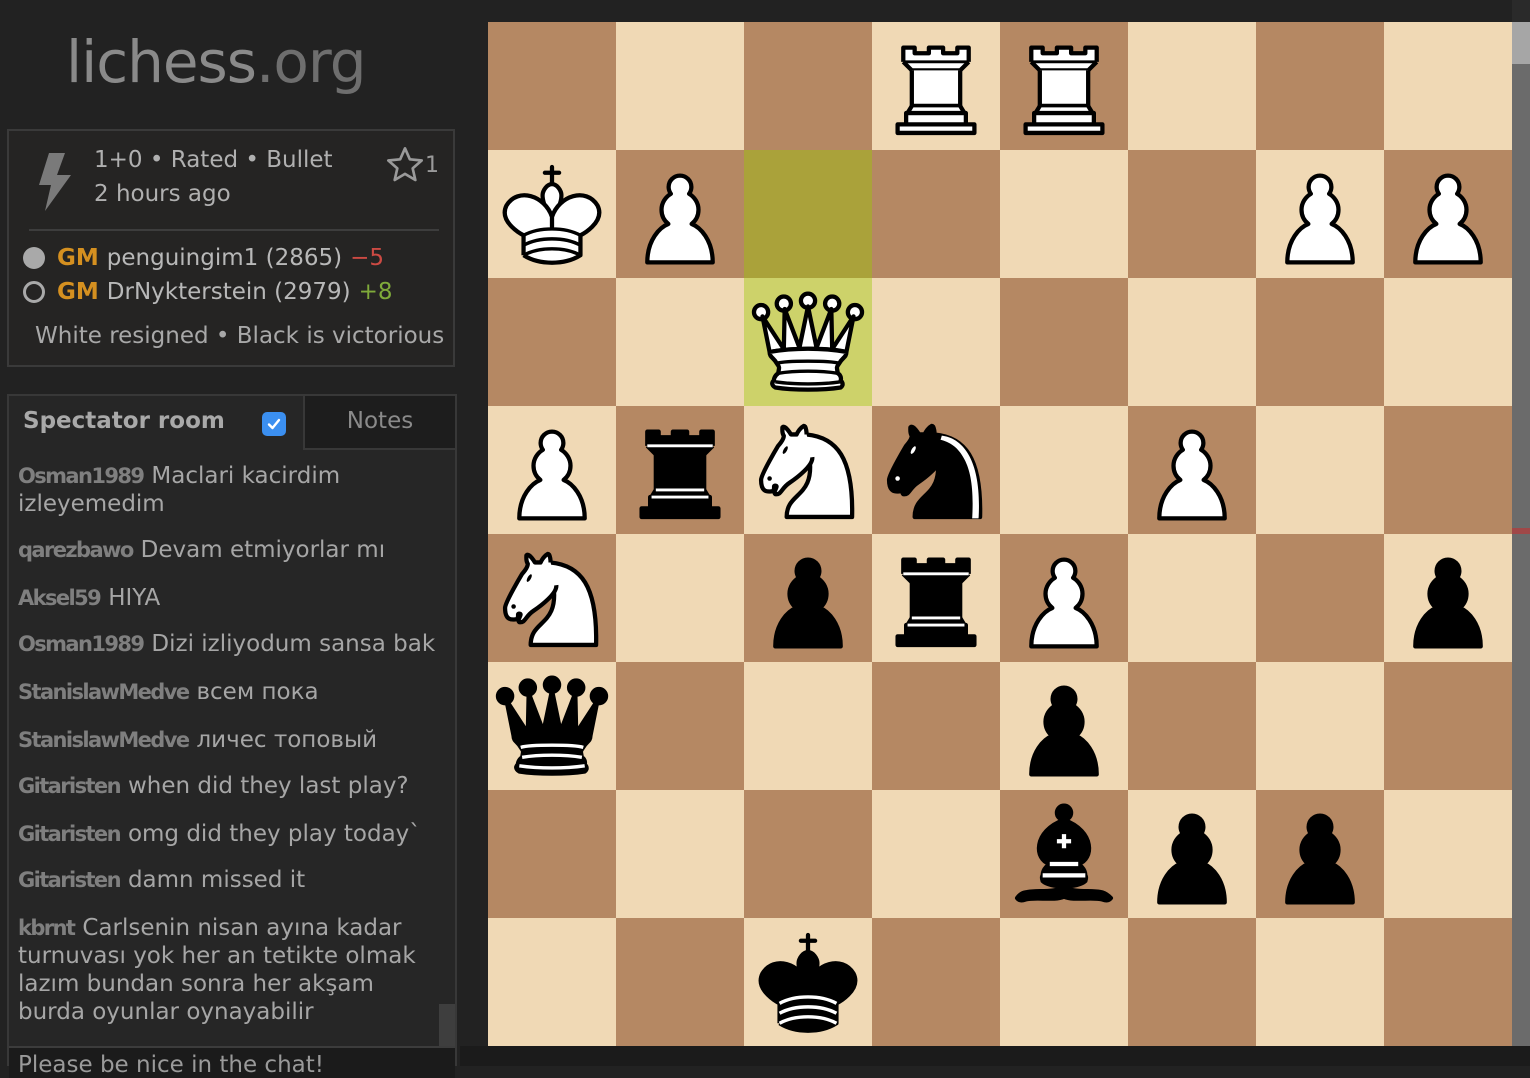 The image size is (1530, 1078). Describe the element at coordinates (447, 1025) in the screenshot. I see `chat-scrollbar` at that location.